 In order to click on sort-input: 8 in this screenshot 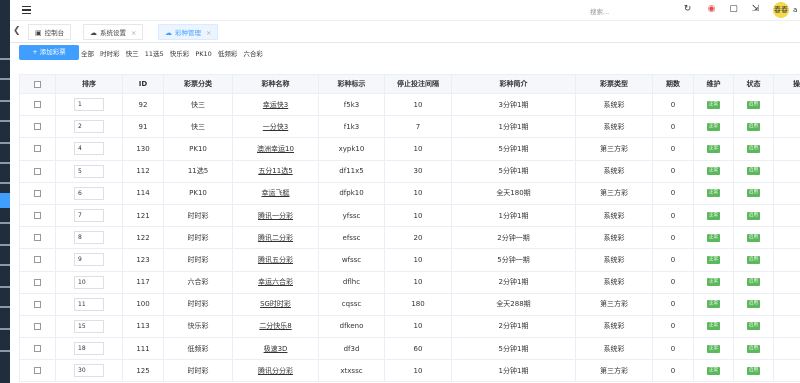, I will do `click(89, 238)`.